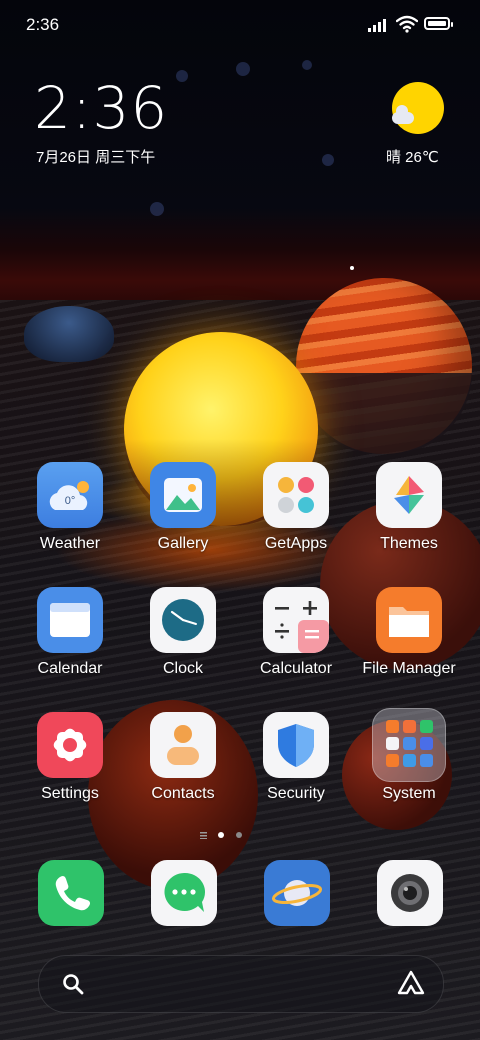  Describe the element at coordinates (296, 543) in the screenshot. I see `app-label: GetApps` at that location.